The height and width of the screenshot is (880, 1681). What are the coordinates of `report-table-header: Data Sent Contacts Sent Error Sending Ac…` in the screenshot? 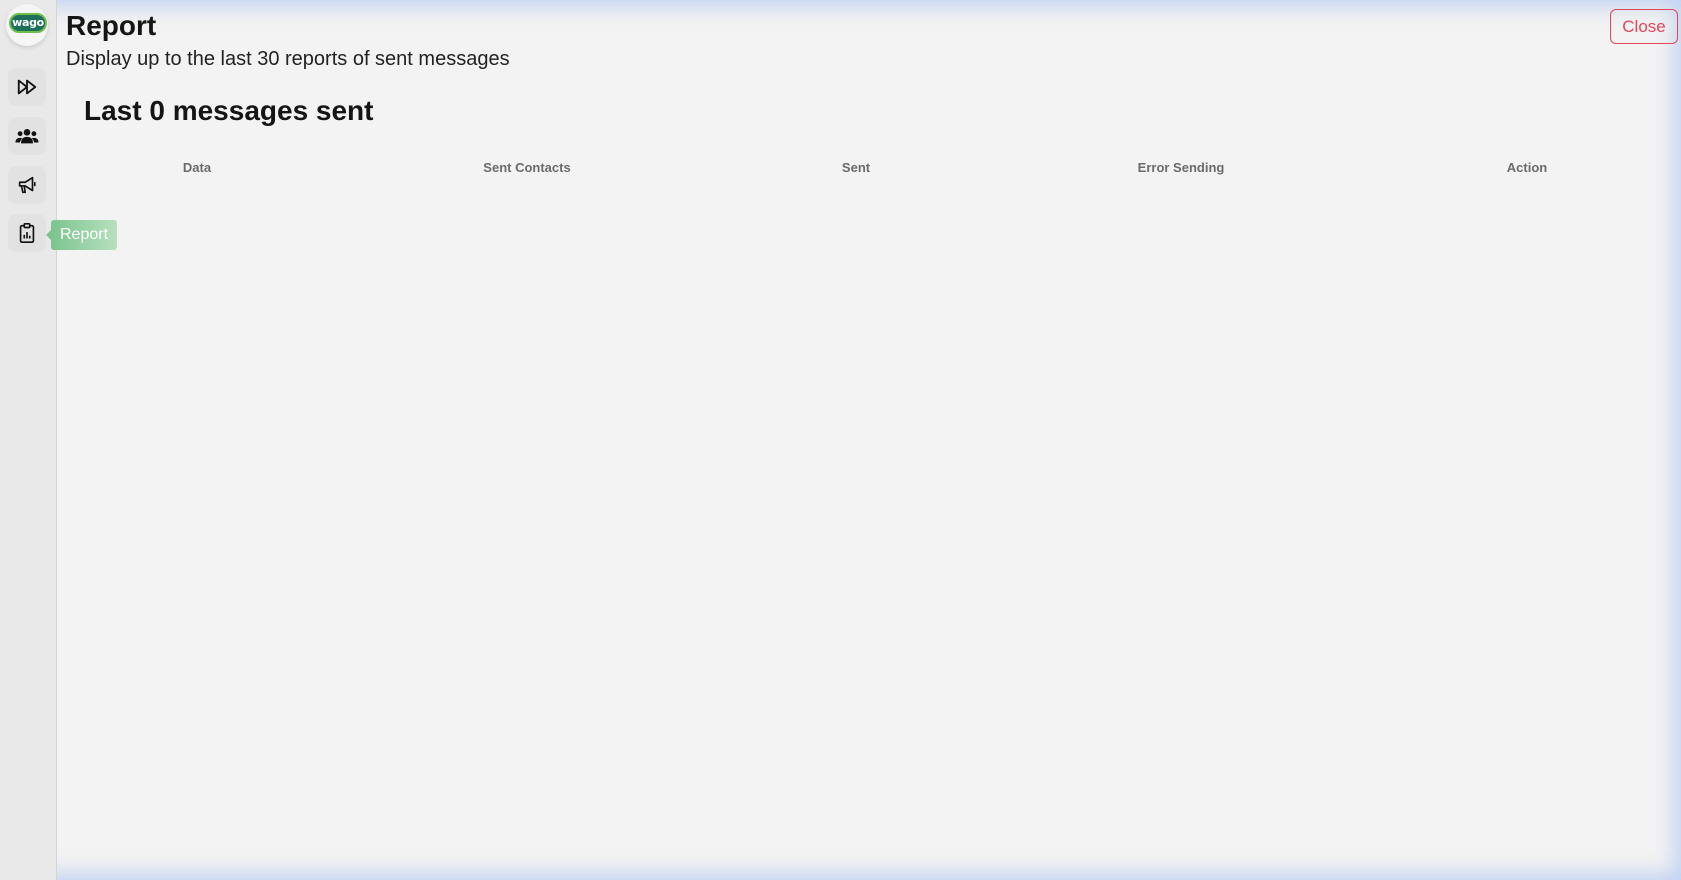 It's located at (840, 170).